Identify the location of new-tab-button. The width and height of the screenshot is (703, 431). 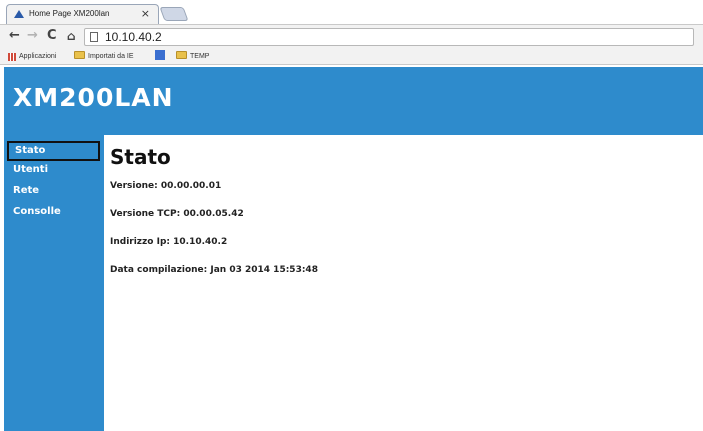
(174, 14).